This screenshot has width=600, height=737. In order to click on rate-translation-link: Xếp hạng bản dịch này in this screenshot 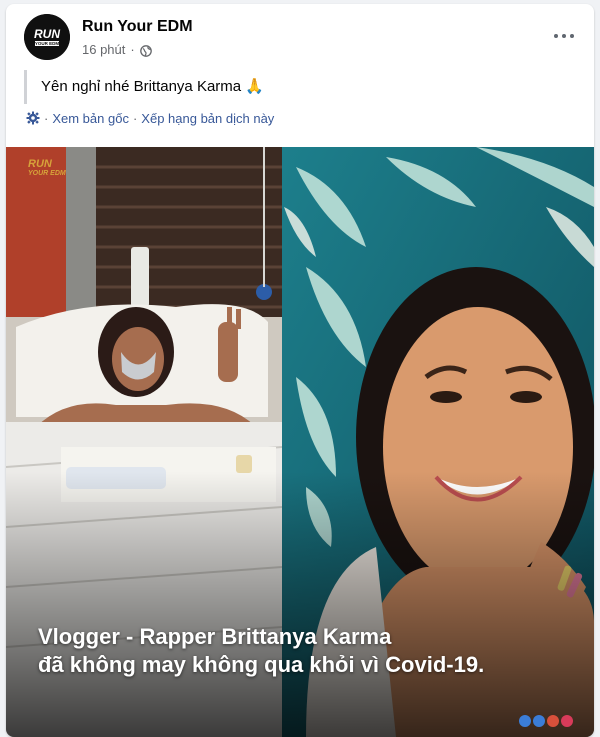, I will do `click(207, 118)`.